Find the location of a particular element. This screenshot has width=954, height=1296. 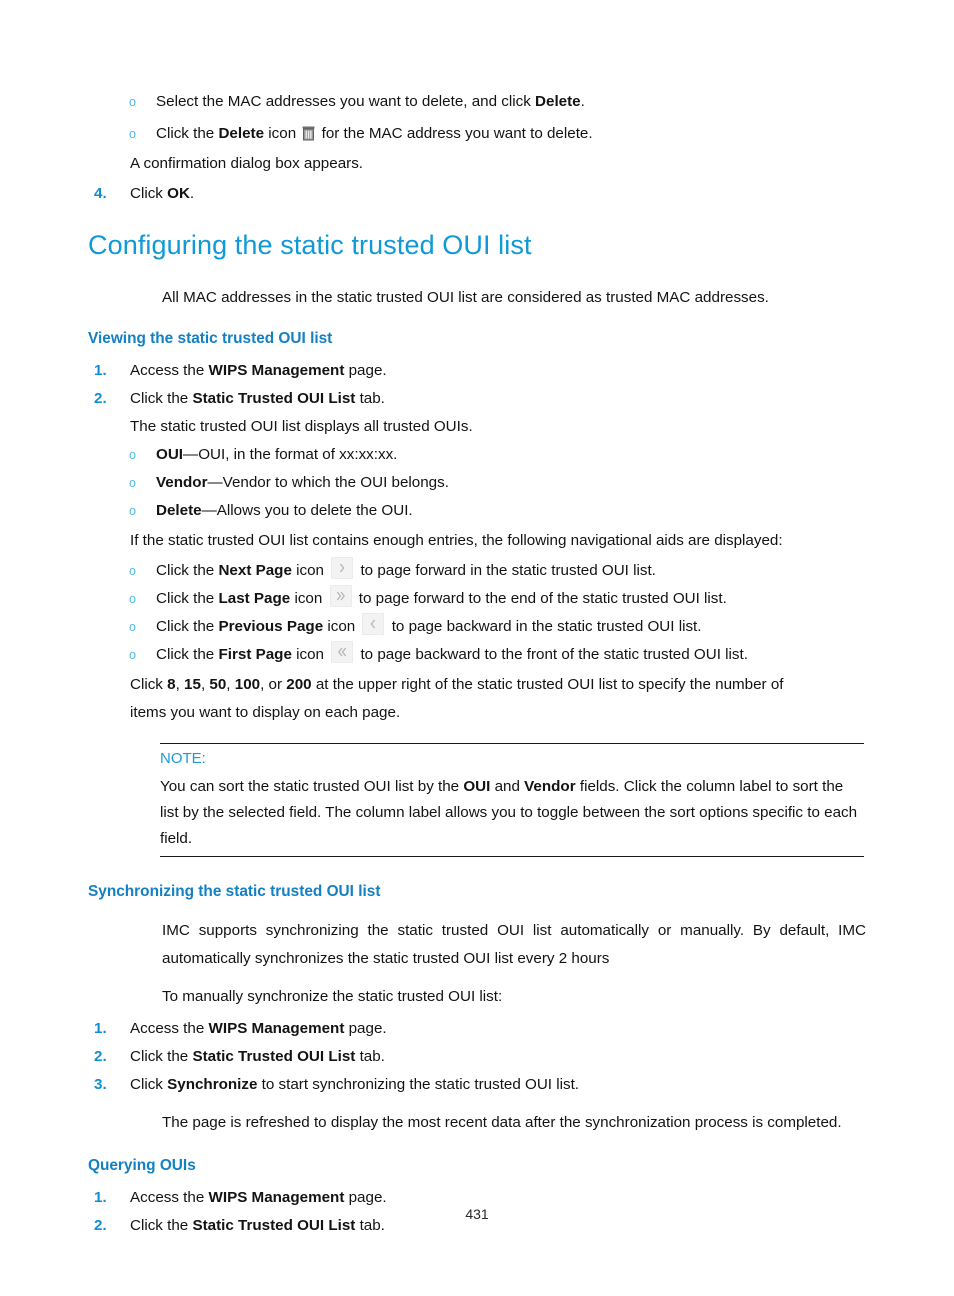

step-number: 4. is located at coordinates (100, 193).